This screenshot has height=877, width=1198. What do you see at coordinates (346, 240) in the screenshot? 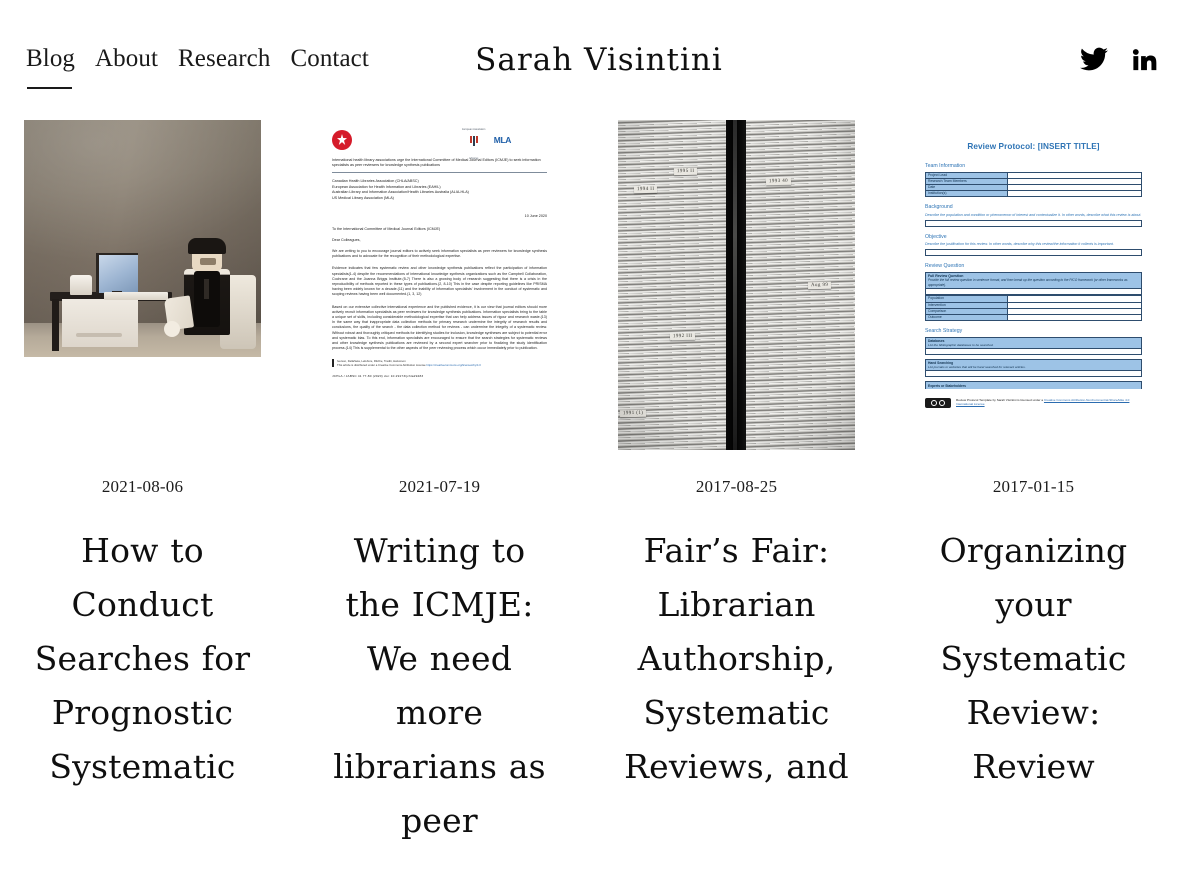
I see `letter-salutation: Dear Colleagues,` at bounding box center [346, 240].